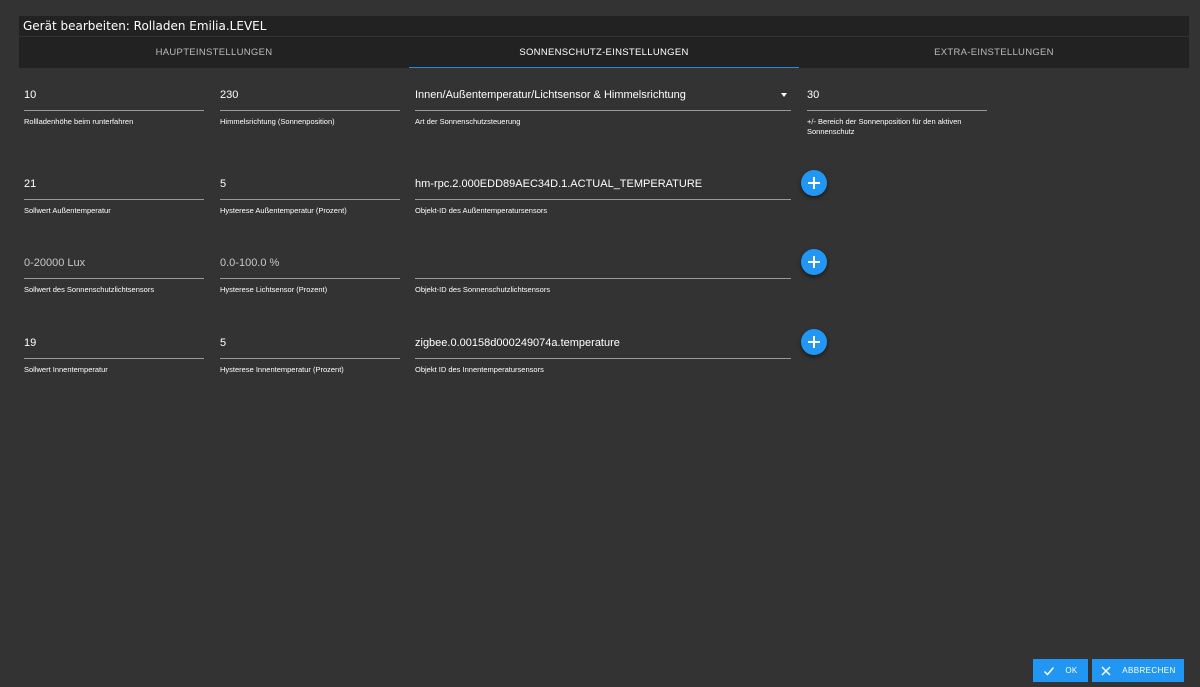  I want to click on outside-temp-input: 21, so click(114, 184).